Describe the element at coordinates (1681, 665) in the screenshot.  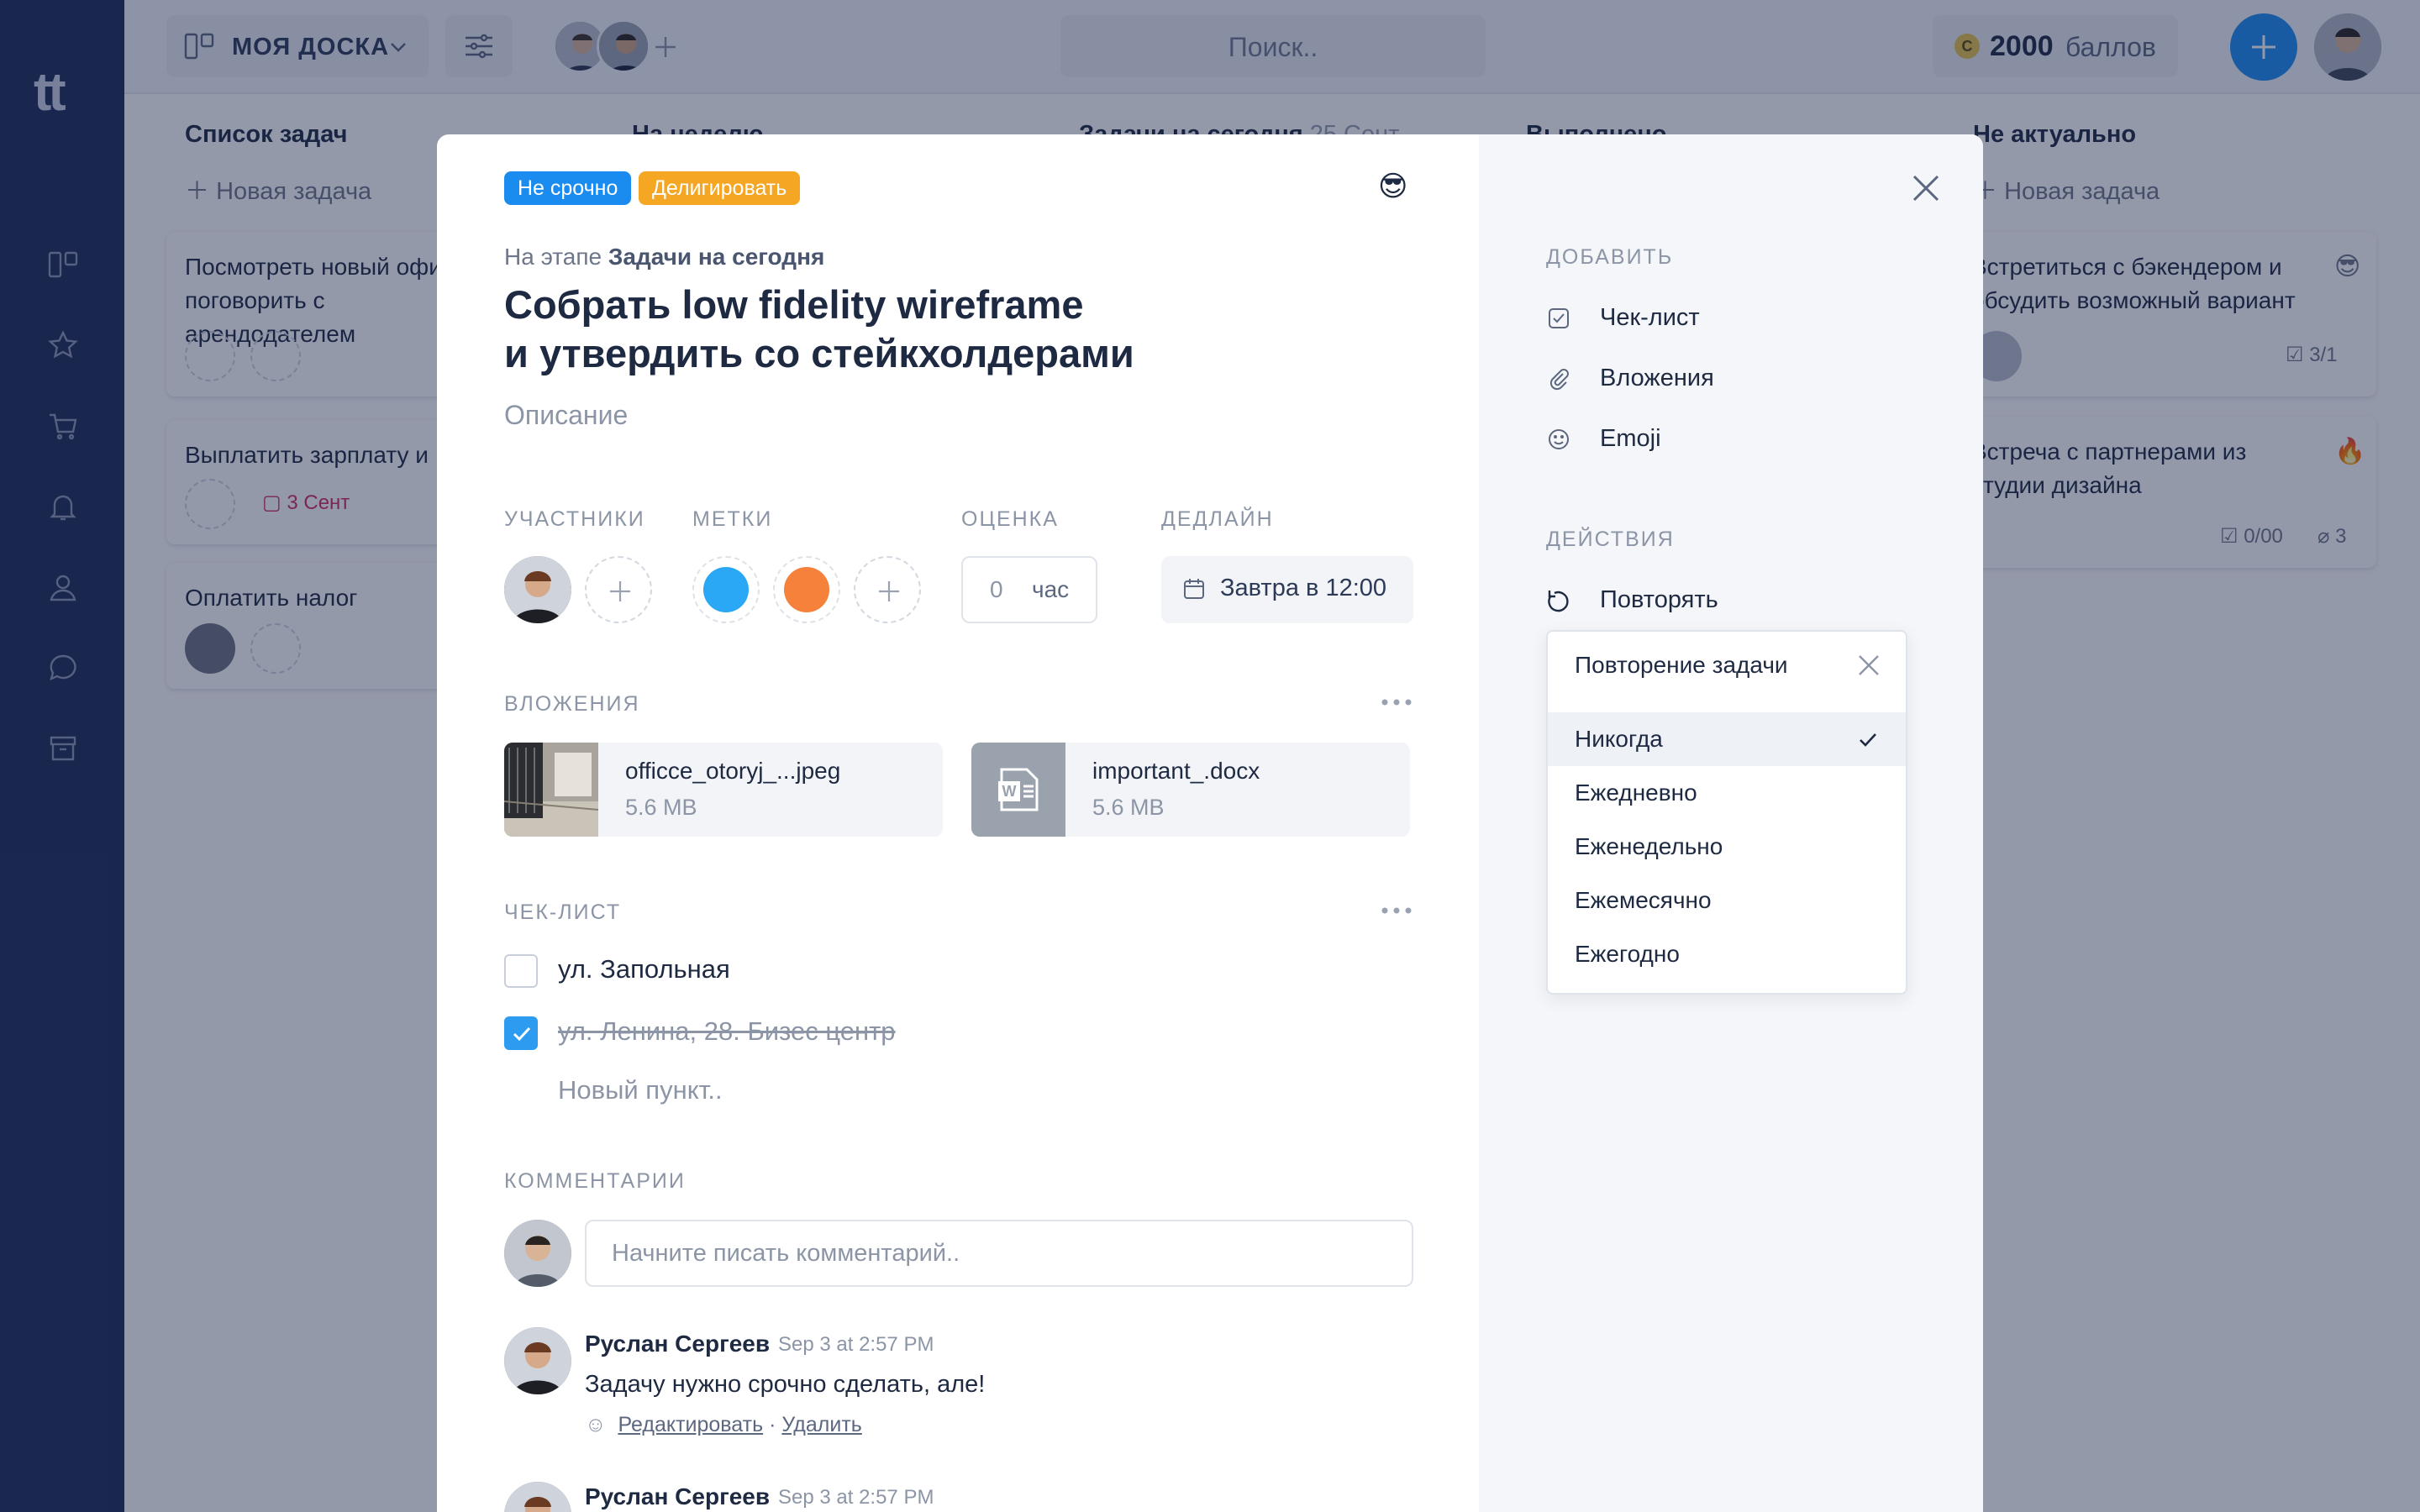
I see `repeat-dropdown-title: Повторение задачи` at that location.